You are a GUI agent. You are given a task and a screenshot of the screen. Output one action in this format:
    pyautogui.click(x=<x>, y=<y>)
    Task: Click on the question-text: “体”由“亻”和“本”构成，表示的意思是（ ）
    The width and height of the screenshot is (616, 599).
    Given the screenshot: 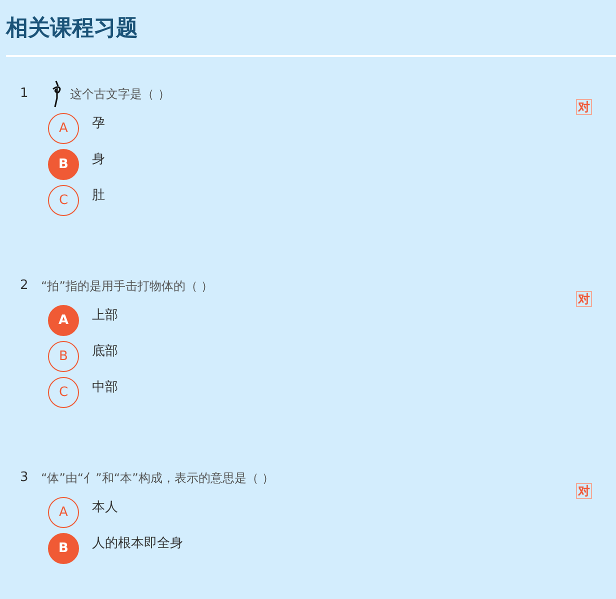 What is the action you would take?
    pyautogui.click(x=157, y=478)
    